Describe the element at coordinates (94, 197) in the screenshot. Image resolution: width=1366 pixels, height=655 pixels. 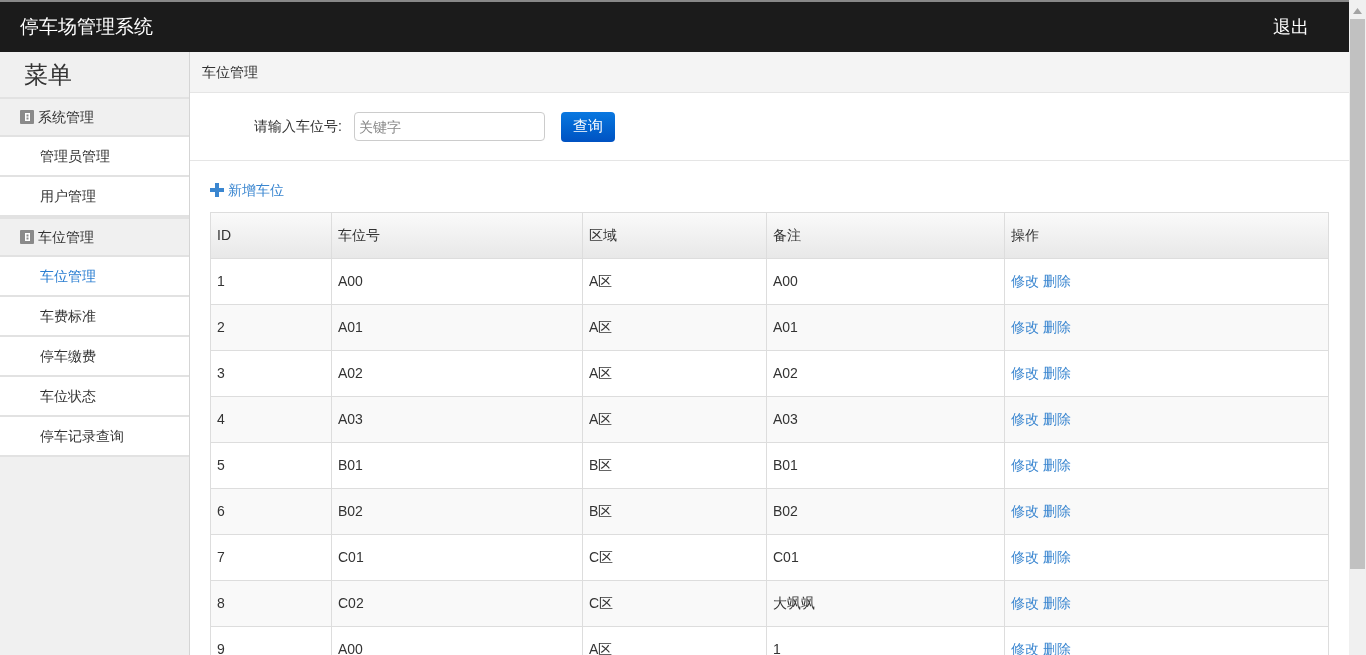
I see `sidebar-item: 用户管理` at that location.